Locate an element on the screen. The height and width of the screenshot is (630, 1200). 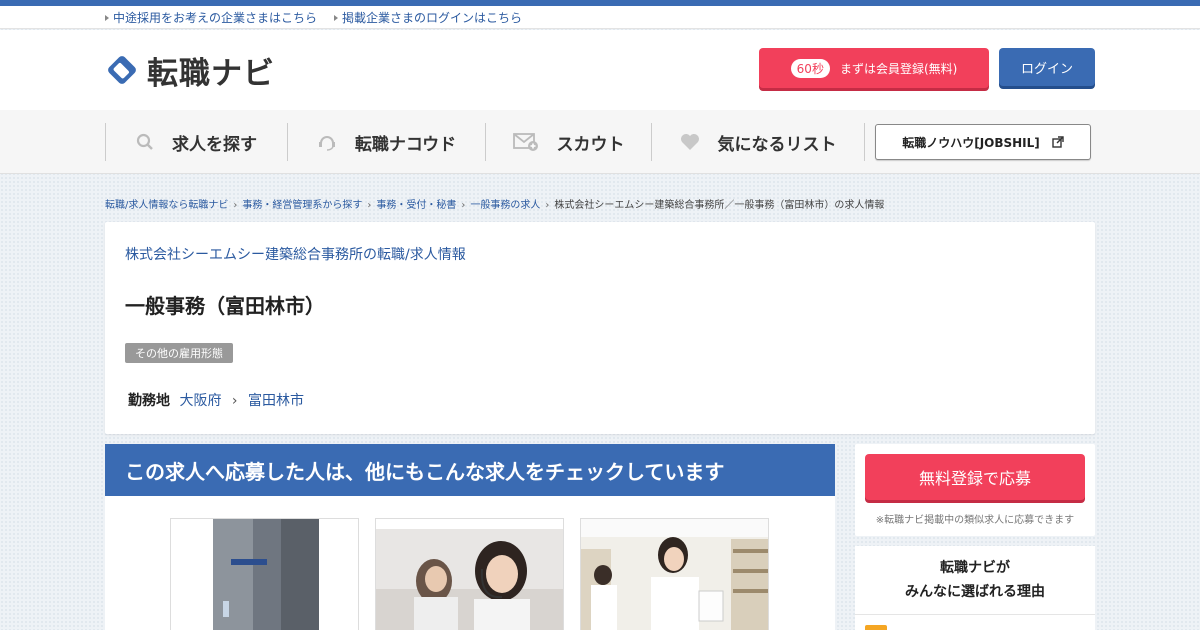
mail-plus-icon is located at coordinates (525, 142).